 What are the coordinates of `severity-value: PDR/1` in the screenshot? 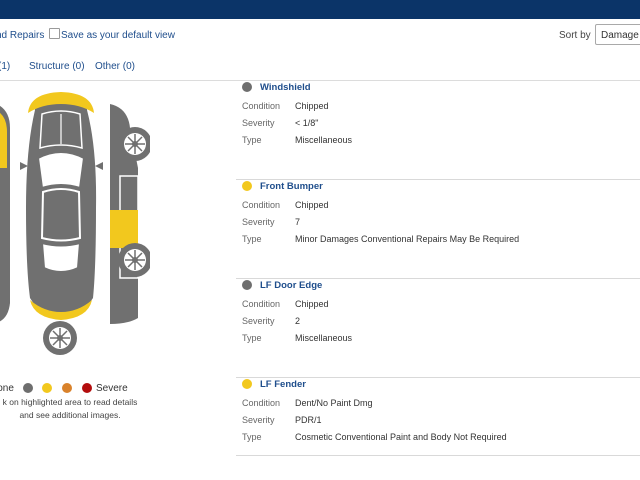 It's located at (308, 420).